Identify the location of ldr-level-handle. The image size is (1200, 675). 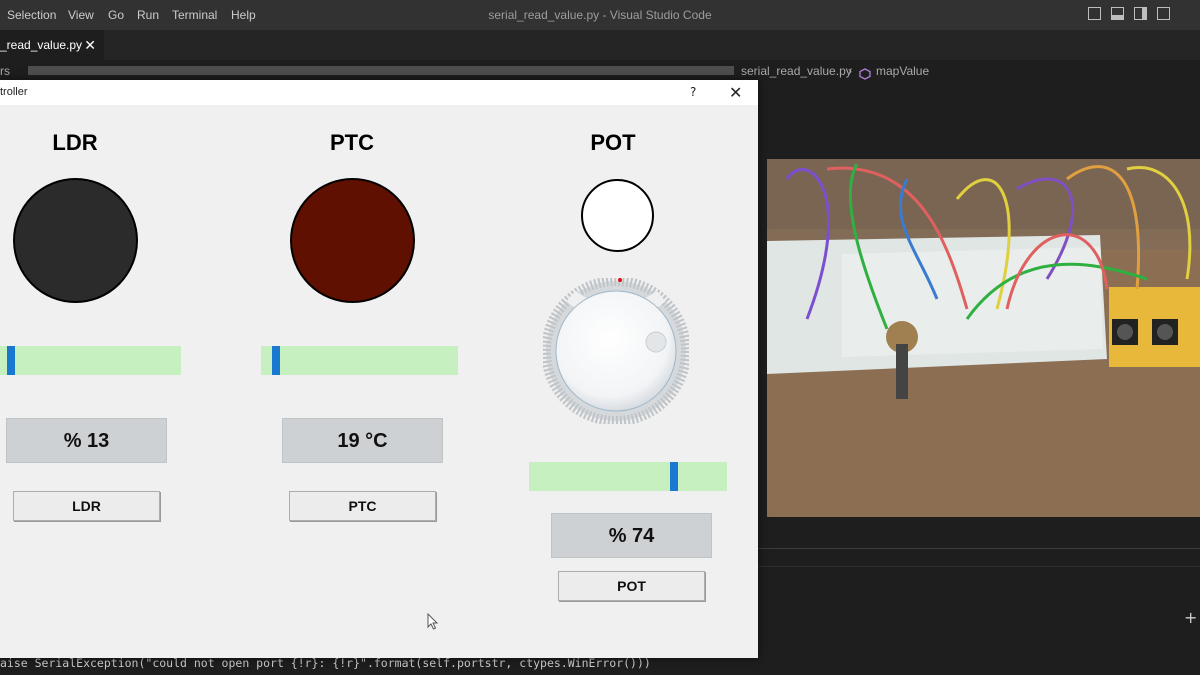
(11, 360).